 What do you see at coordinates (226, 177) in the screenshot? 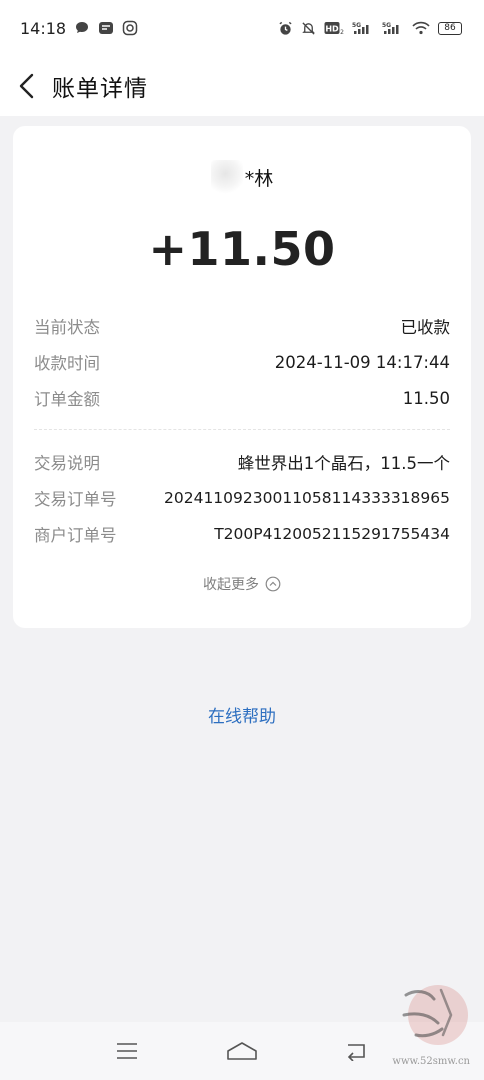
I see `avatar` at bounding box center [226, 177].